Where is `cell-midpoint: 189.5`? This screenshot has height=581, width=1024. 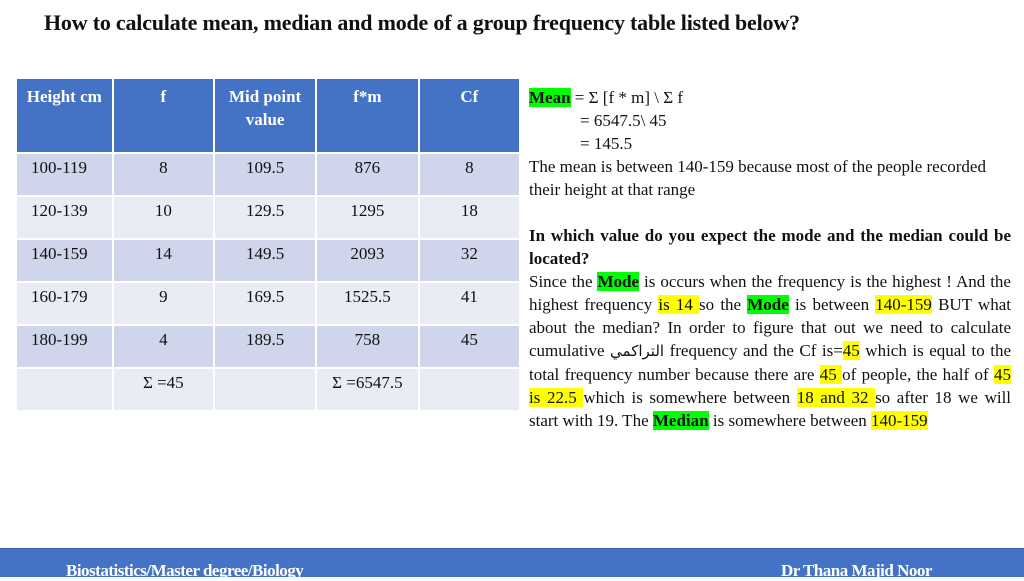 cell-midpoint: 189.5 is located at coordinates (265, 346).